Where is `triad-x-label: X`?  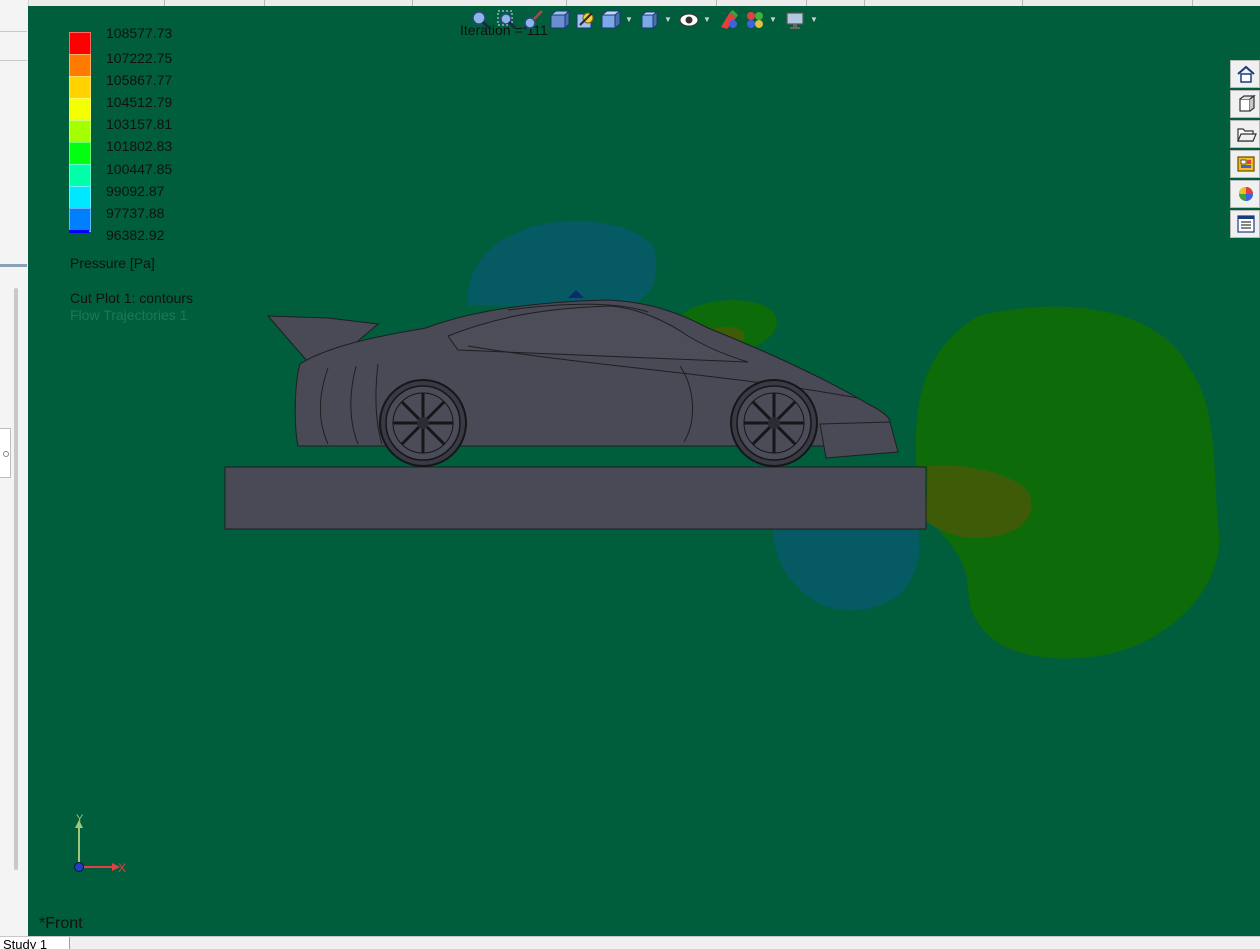
triad-x-label: X is located at coordinates (122, 868).